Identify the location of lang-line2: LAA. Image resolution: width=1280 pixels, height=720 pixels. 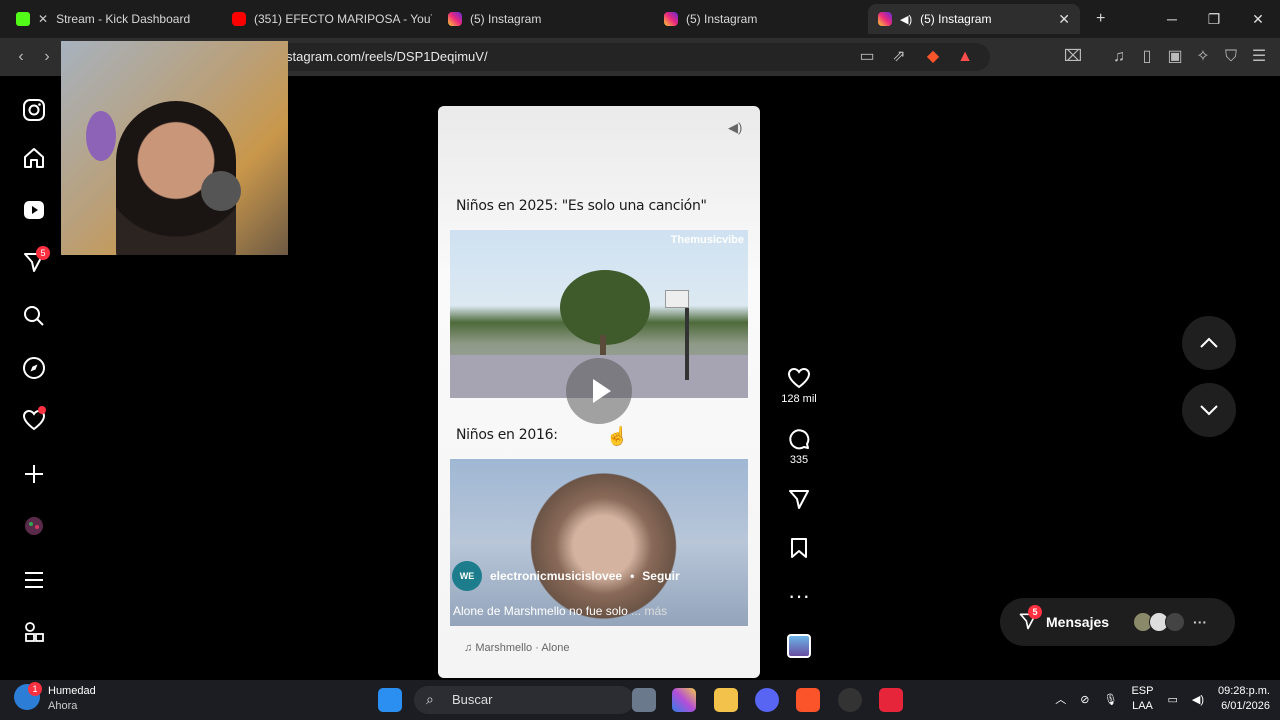
(1142, 706).